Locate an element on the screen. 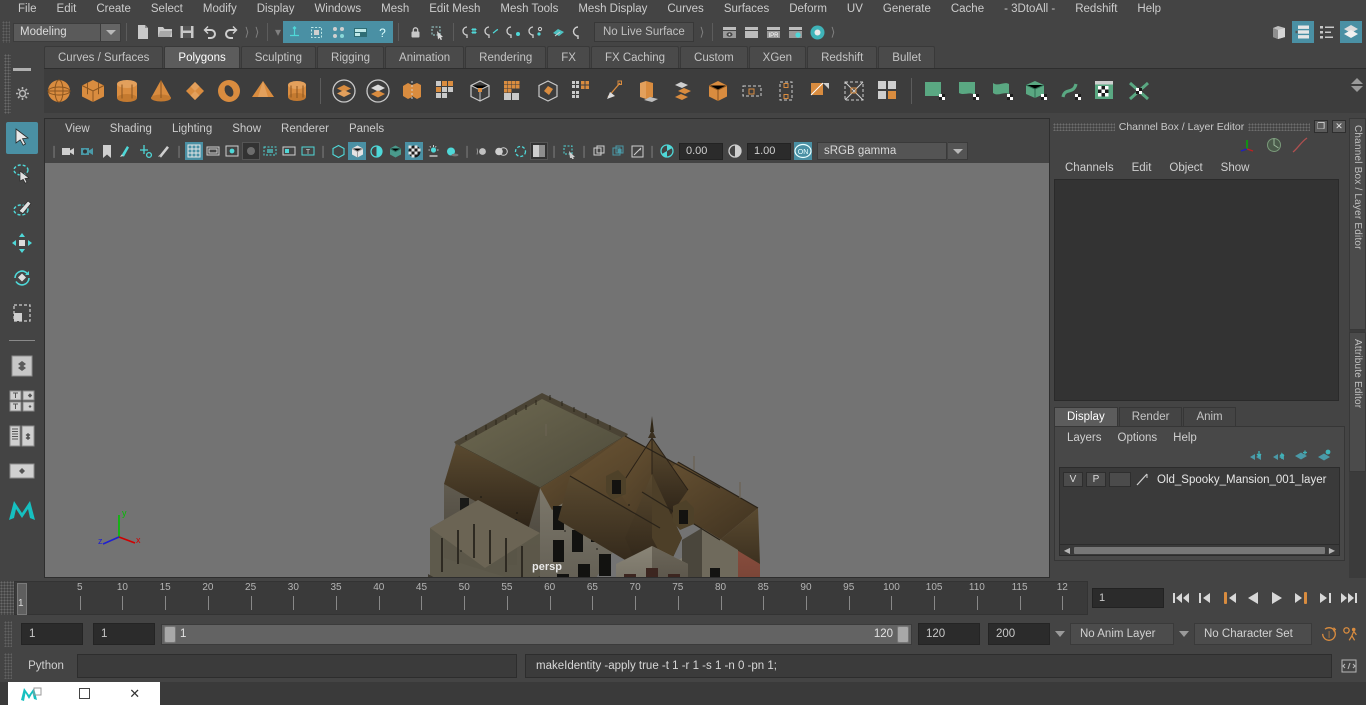 This screenshot has width=1366, height=705. viewport-toolbar-grip: ❘ is located at coordinates (54, 151).